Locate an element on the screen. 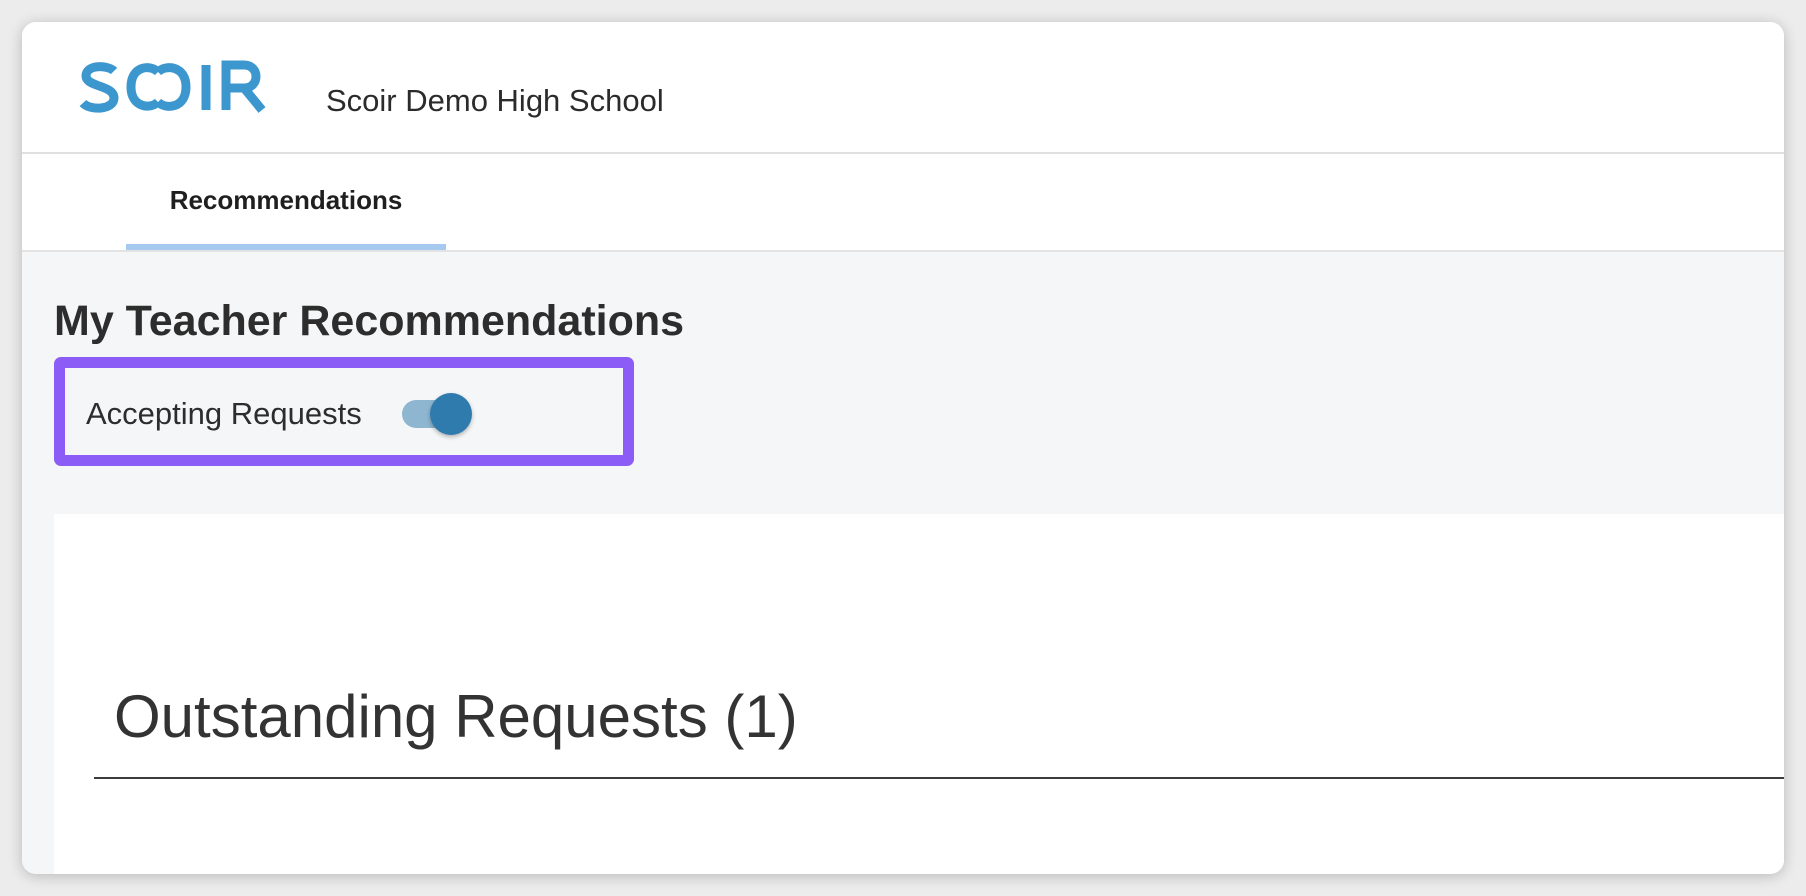 Image resolution: width=1806 pixels, height=896 pixels. top-header: Scoir Demo High School is located at coordinates (903, 88).